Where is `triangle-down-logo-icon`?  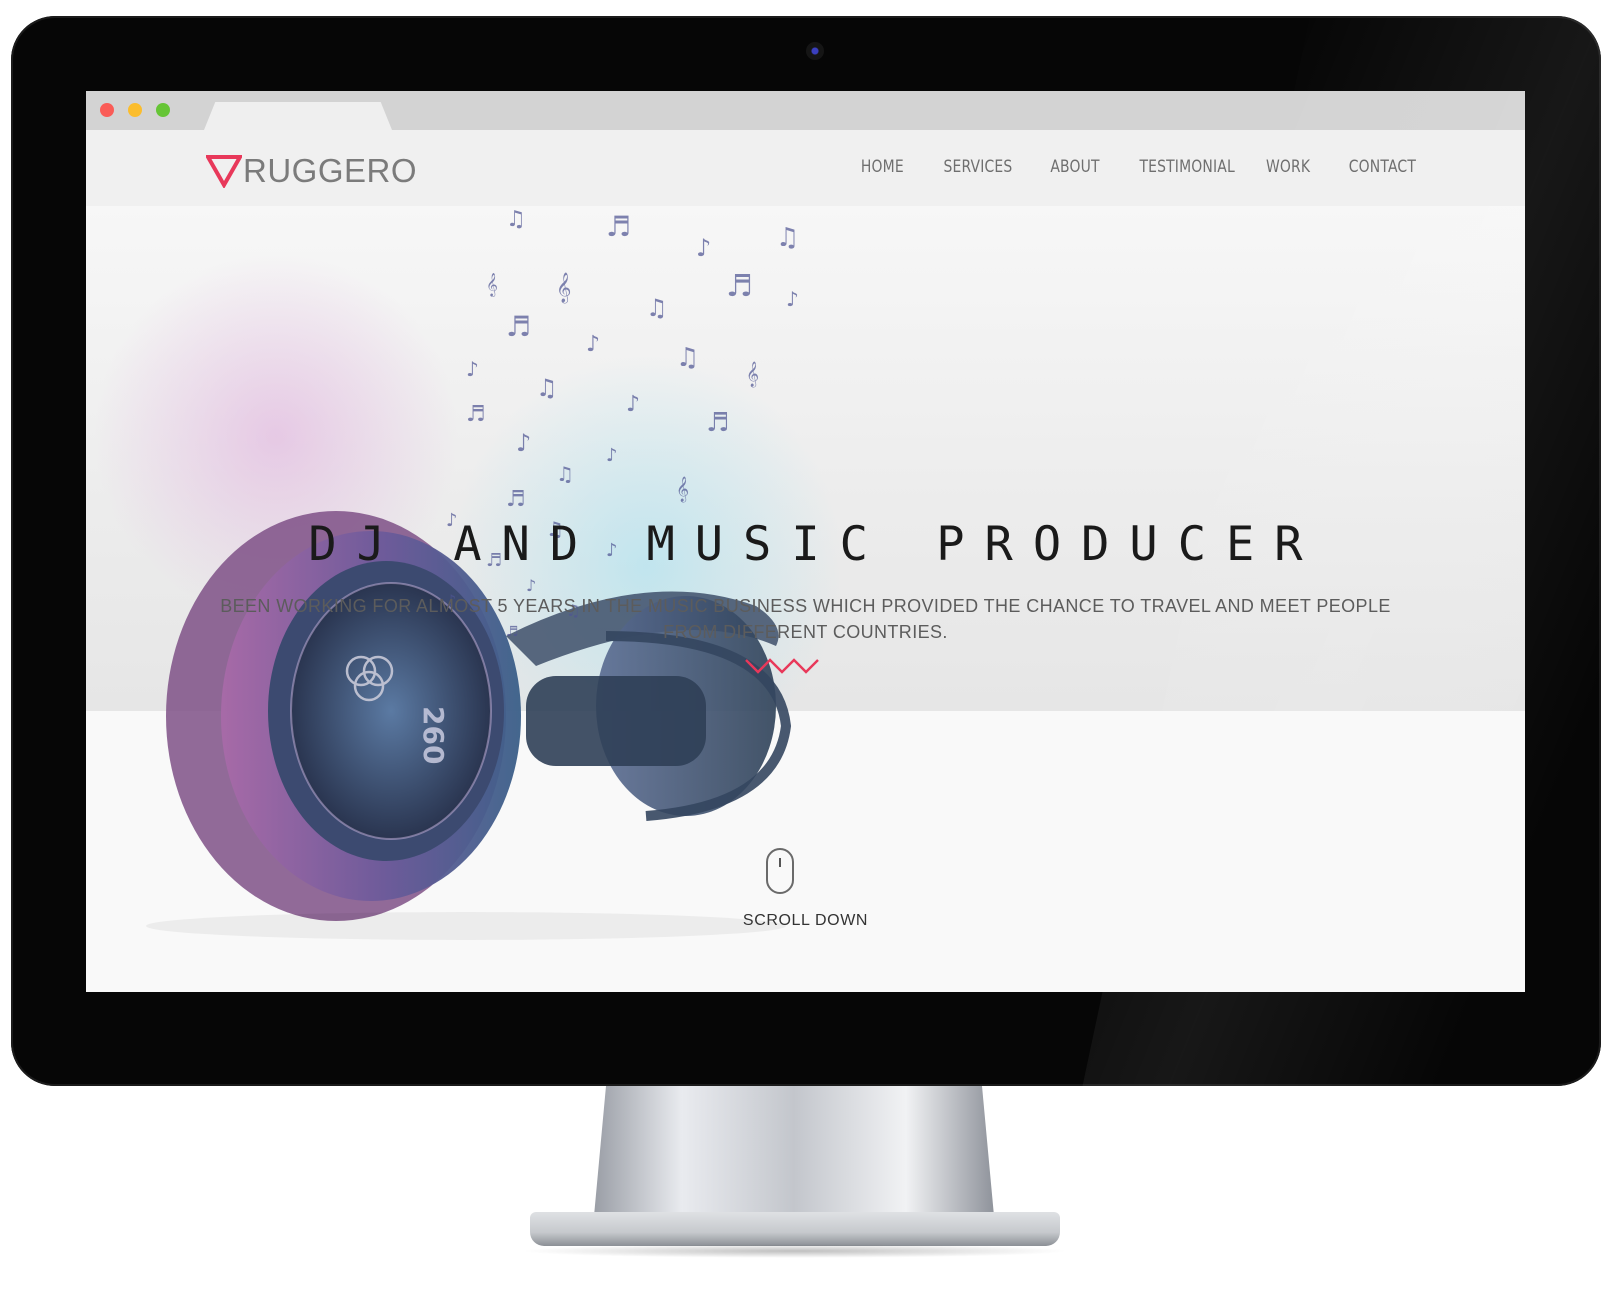
triangle-down-logo-icon is located at coordinates (224, 171).